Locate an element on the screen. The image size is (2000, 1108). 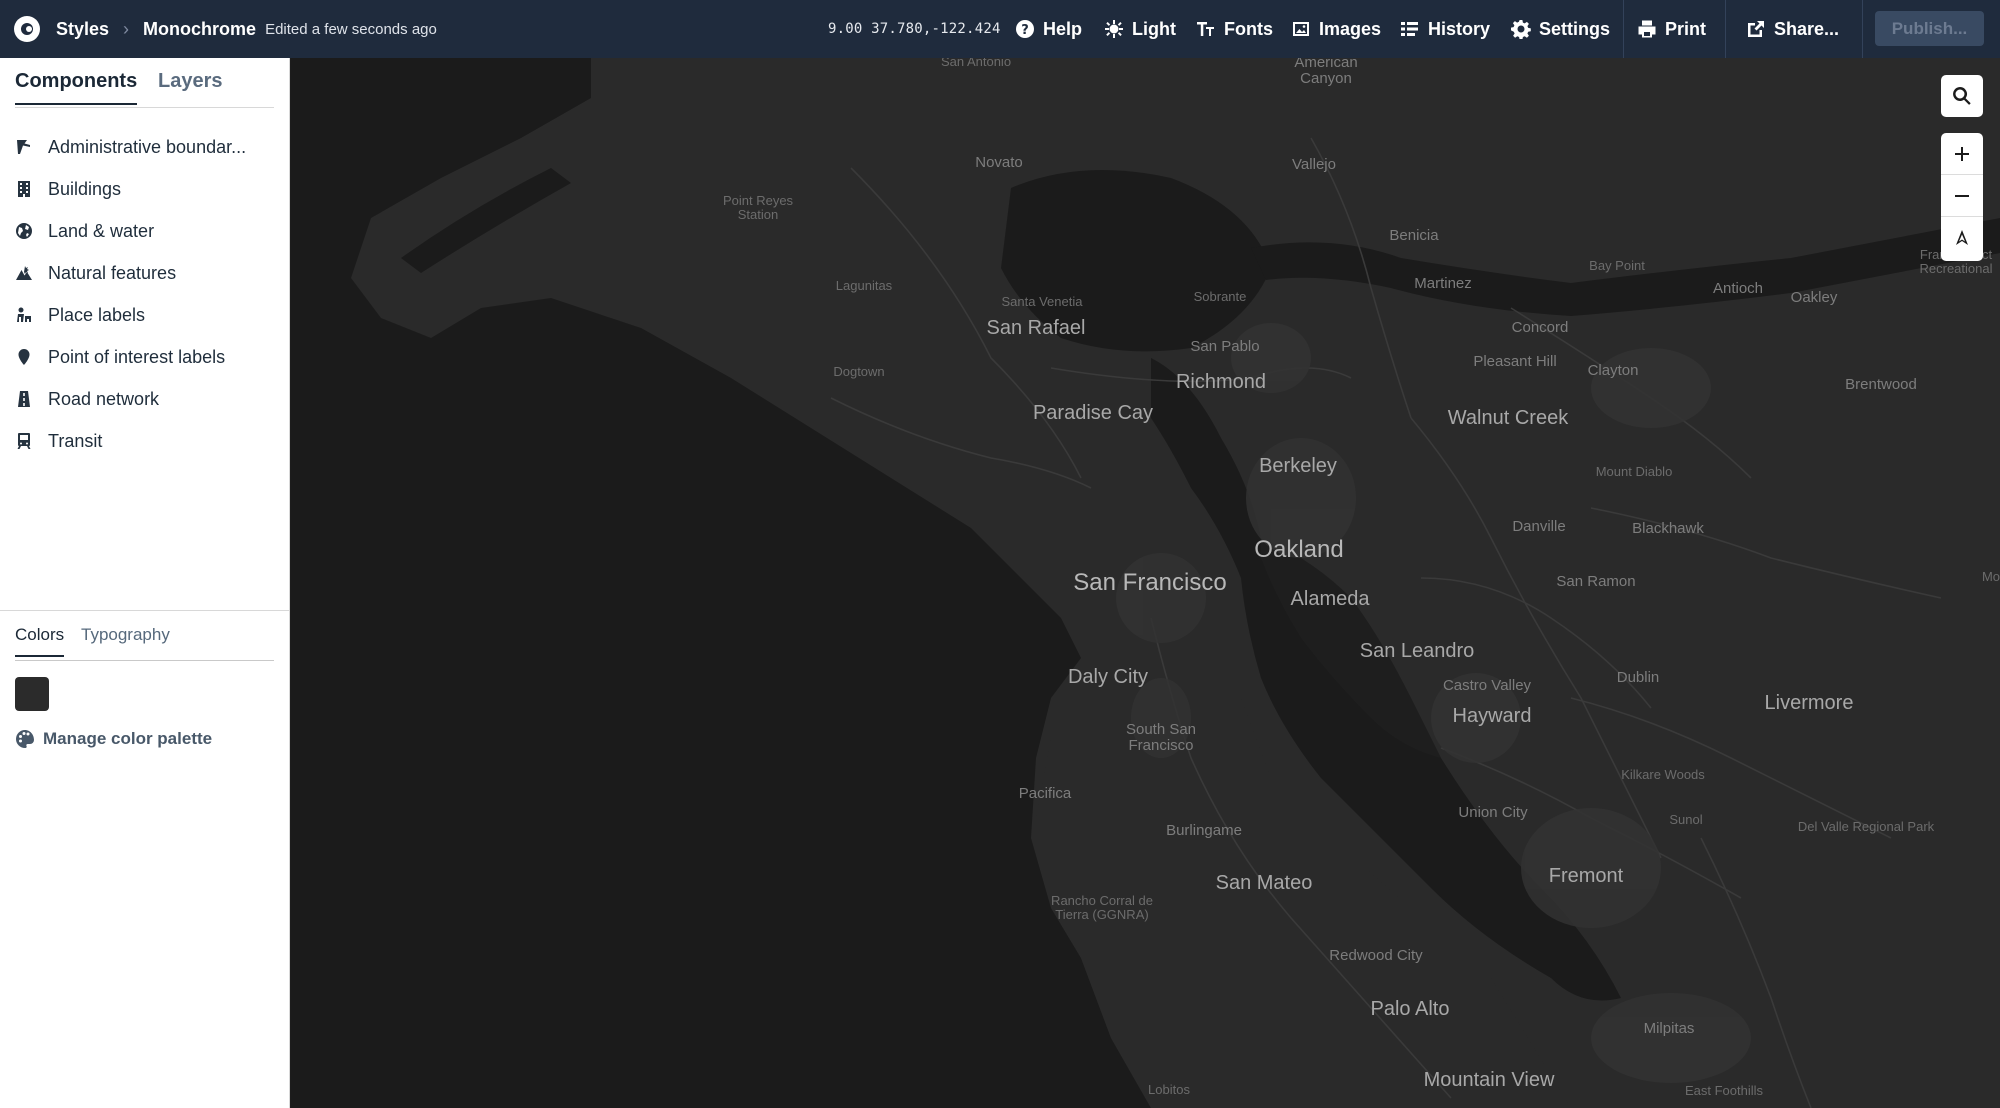
map-label: Antioch is located at coordinates (1738, 288).